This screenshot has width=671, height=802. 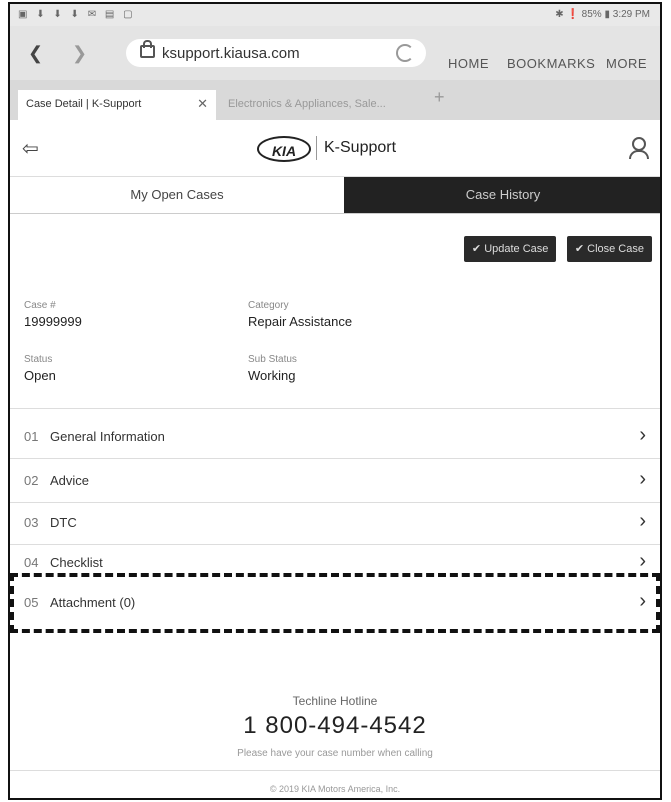 I want to click on address-bar: ksupport.kiausa.com, so click(x=276, y=53).